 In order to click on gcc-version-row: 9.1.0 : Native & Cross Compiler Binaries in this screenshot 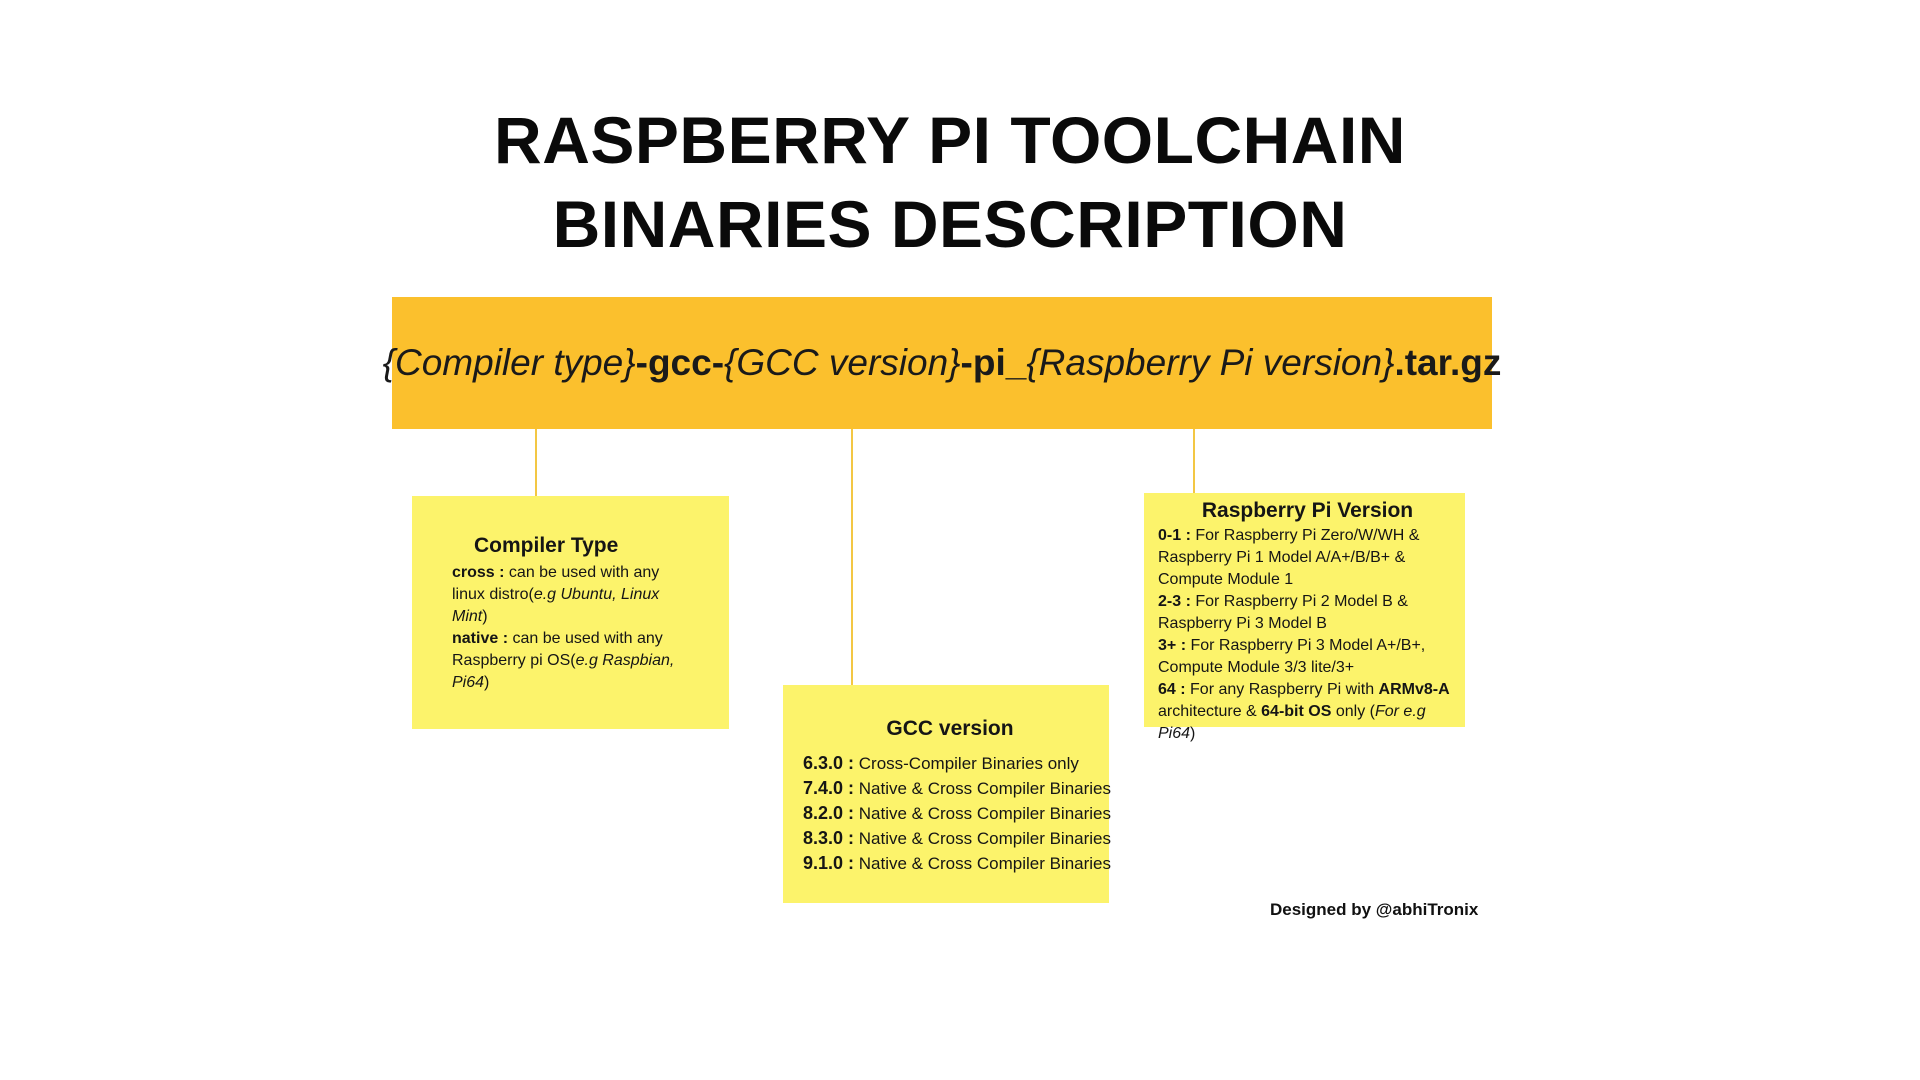, I will do `click(957, 863)`.